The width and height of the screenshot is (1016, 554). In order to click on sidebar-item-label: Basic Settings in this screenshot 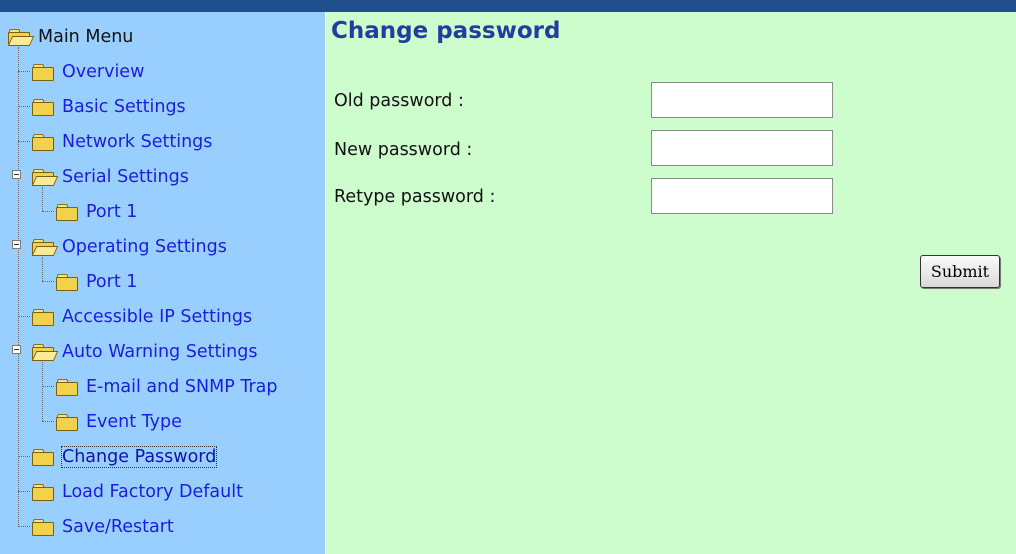, I will do `click(124, 106)`.